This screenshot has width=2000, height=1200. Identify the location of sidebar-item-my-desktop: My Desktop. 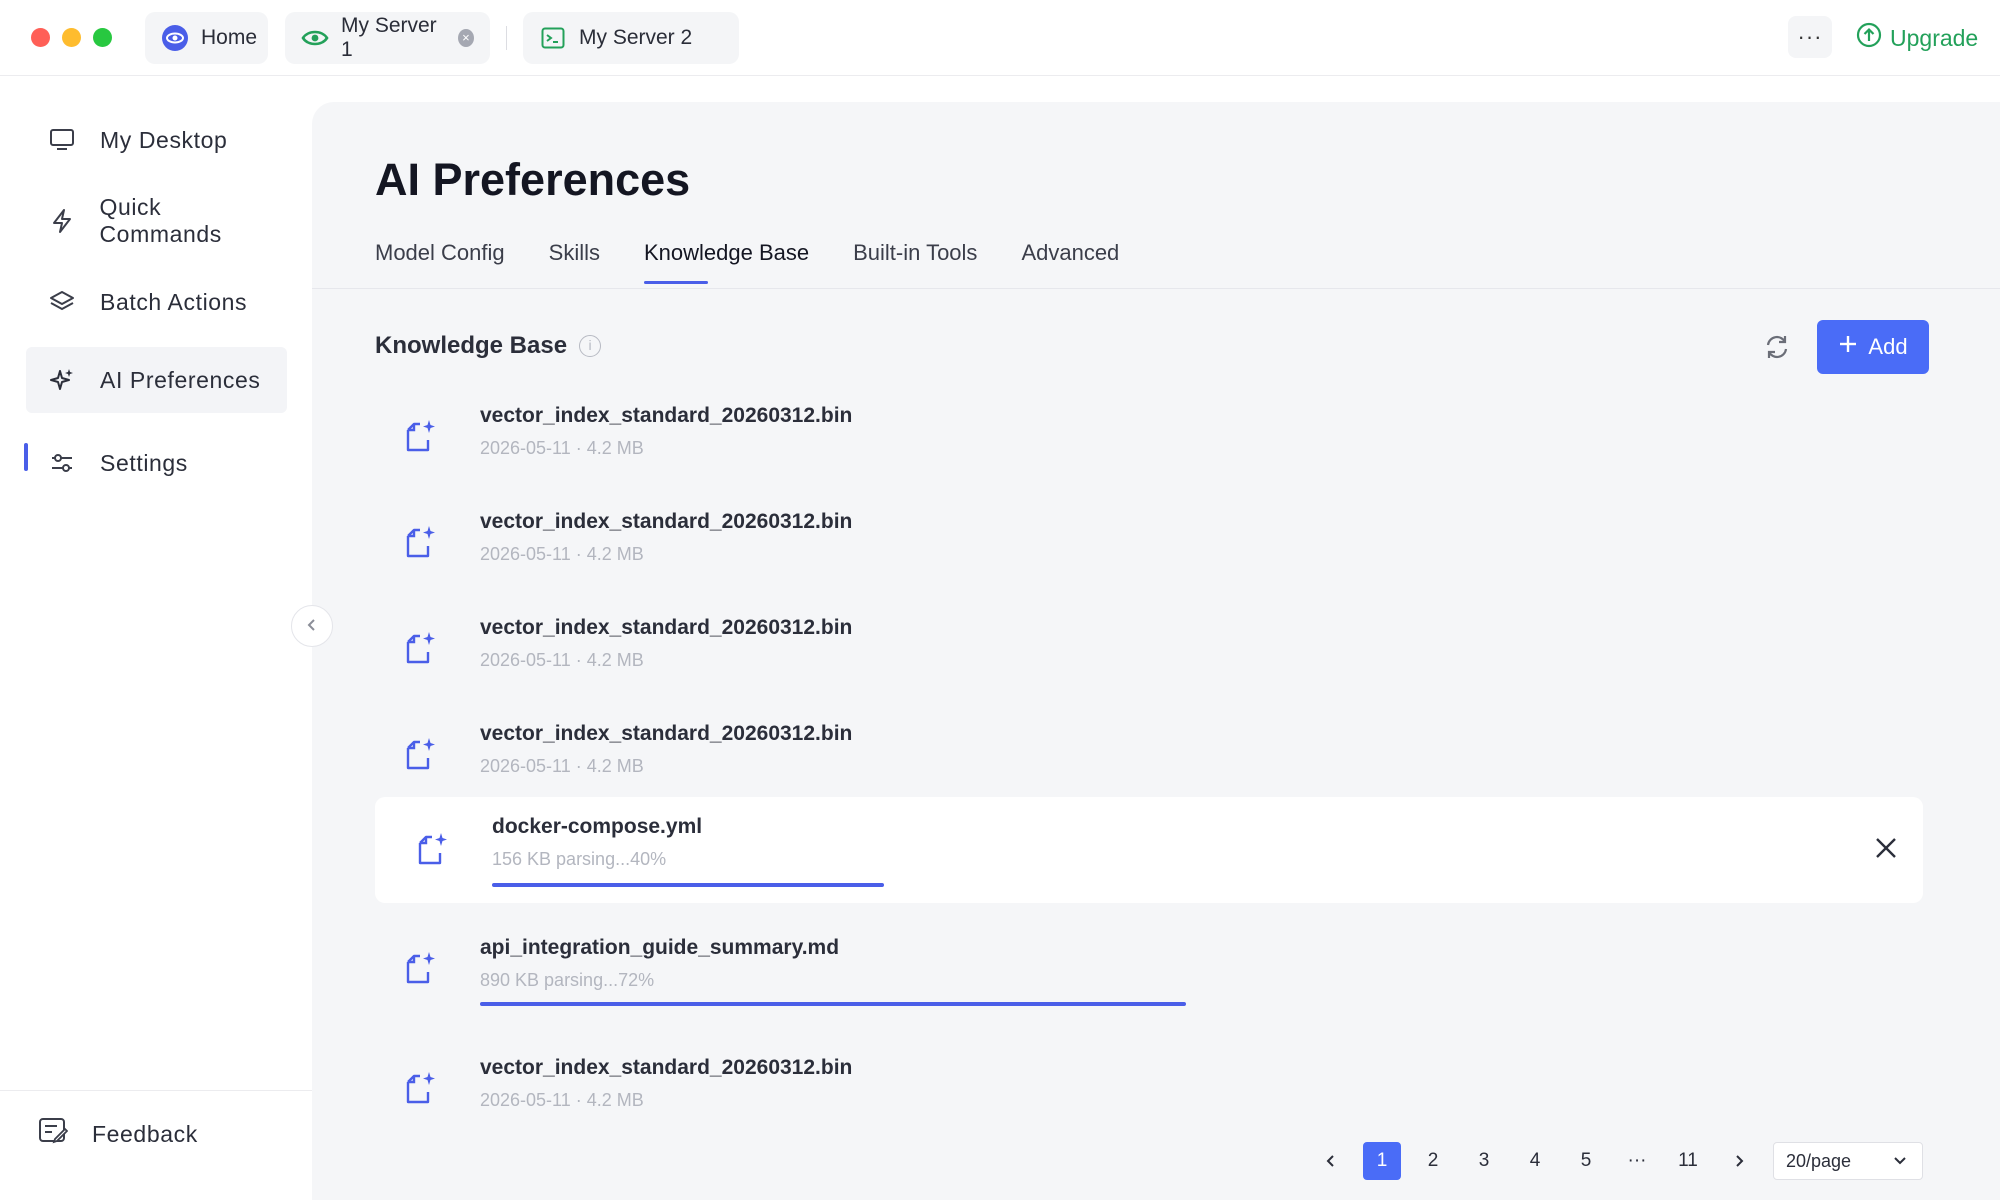
(156, 140).